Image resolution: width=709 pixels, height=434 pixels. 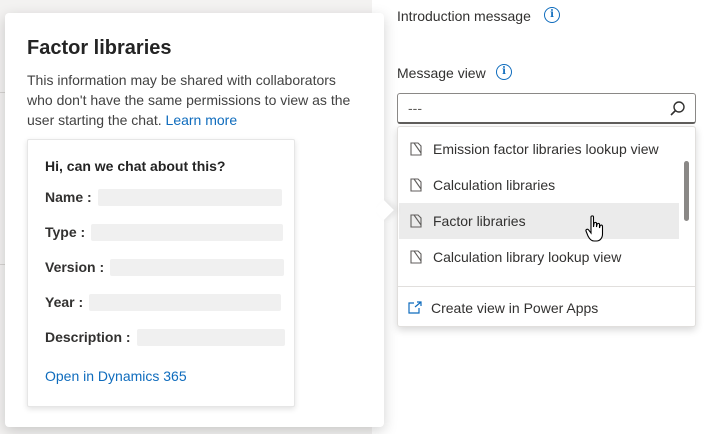 I want to click on dropdown-option-selected: Factor libraries, so click(x=539, y=221).